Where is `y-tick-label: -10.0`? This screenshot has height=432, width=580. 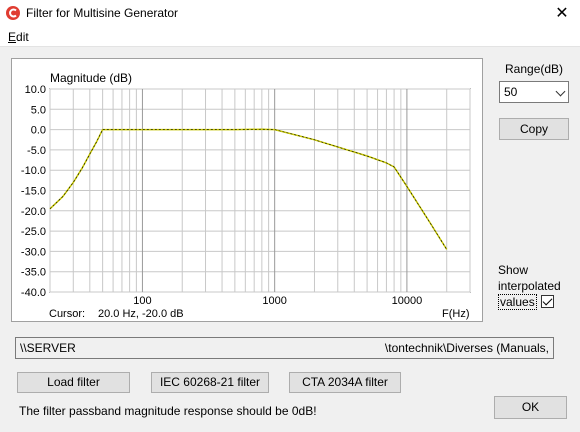 y-tick-label: -10.0 is located at coordinates (33, 171).